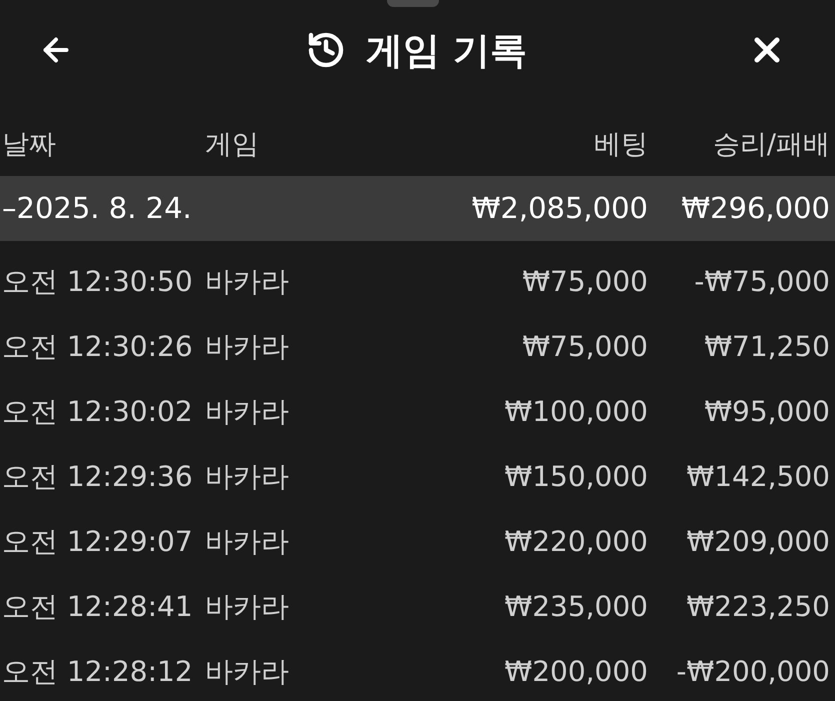 This screenshot has height=701, width=835. I want to click on result-cell-text: ₩95,000, so click(767, 412).